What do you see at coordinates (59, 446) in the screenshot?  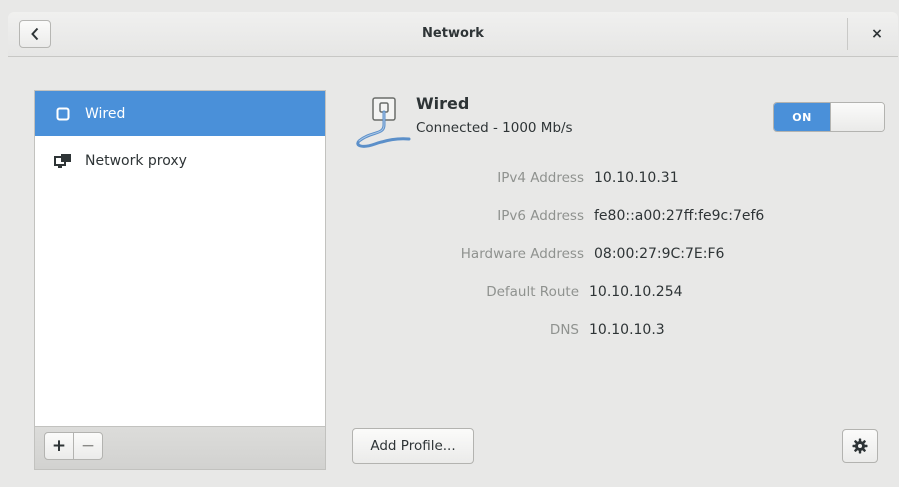 I see `add-connection-button: +` at bounding box center [59, 446].